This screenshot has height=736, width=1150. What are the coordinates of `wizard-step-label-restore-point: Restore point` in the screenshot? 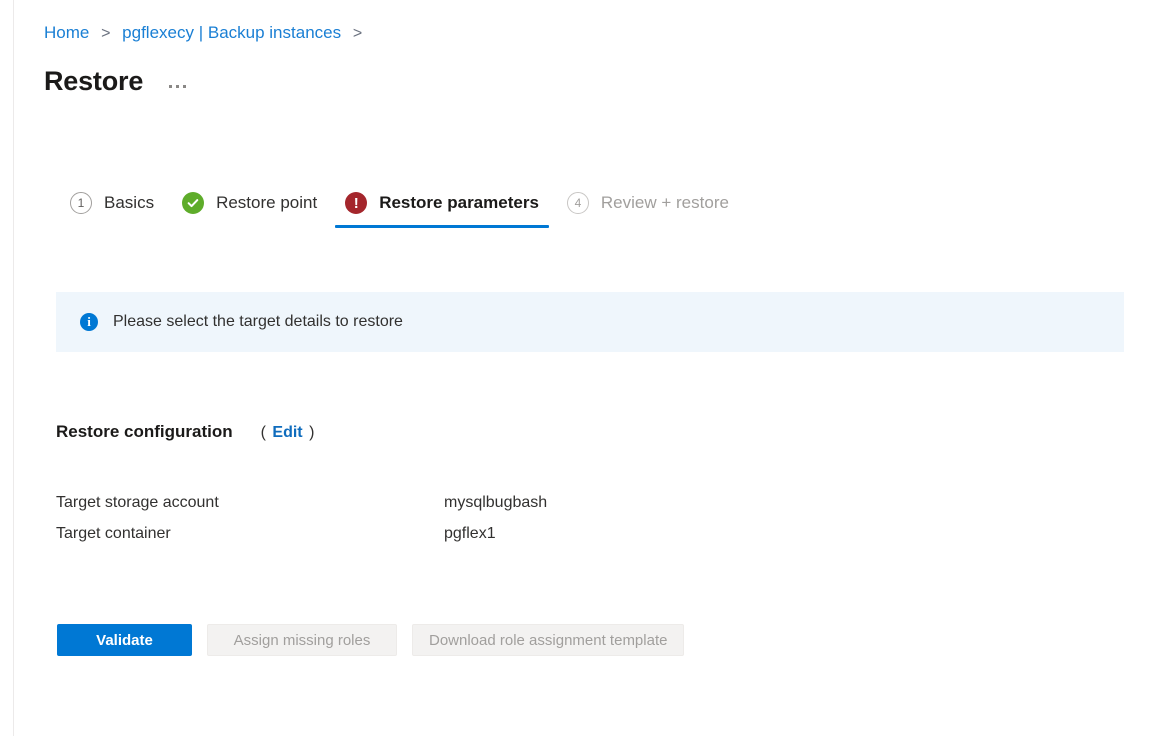 It's located at (267, 202).